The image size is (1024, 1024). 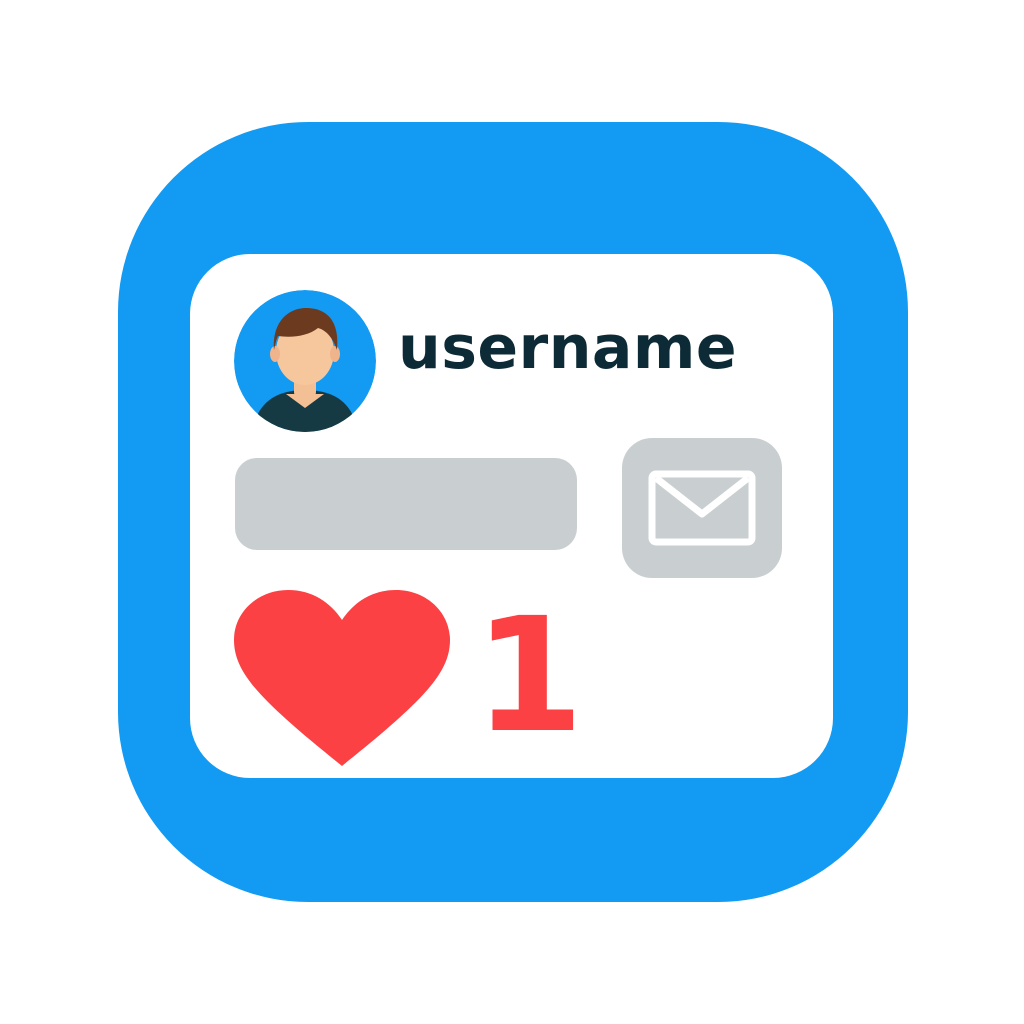 I want to click on heart-icon, so click(x=342, y=680).